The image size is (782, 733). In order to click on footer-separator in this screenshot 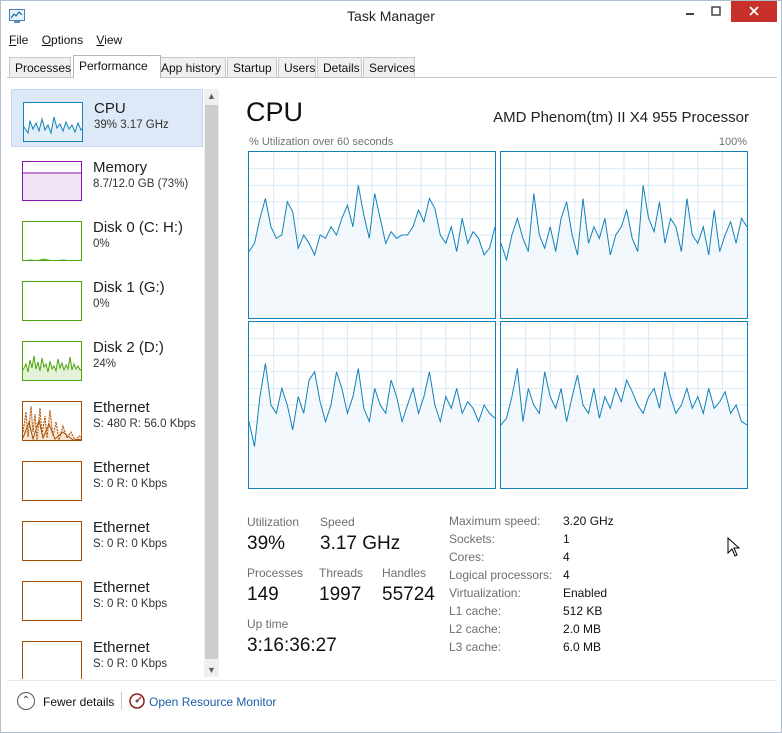, I will do `click(121, 701)`.